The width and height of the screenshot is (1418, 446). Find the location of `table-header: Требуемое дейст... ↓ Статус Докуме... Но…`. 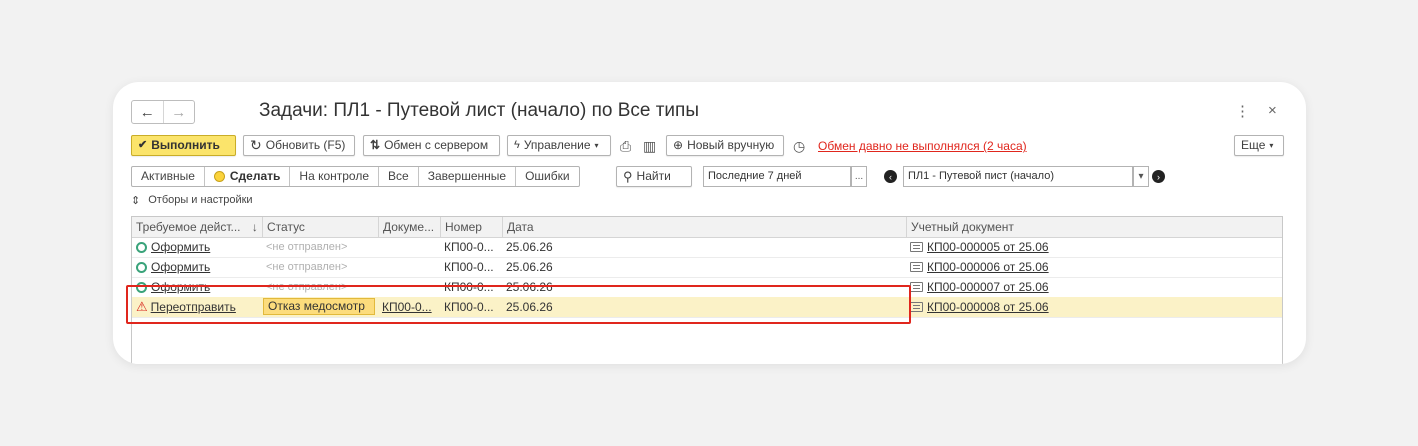

table-header: Требуемое дейст... ↓ Статус Докуме... Но… is located at coordinates (707, 227).